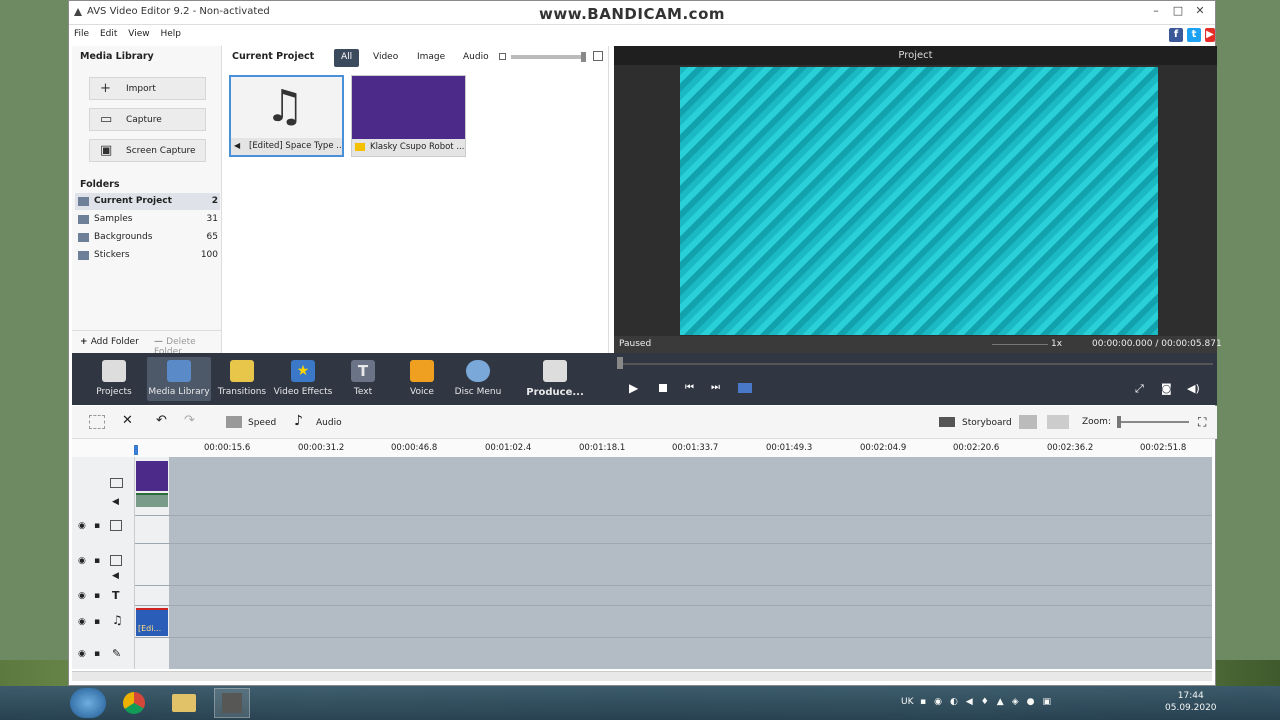 Image resolution: width=1280 pixels, height=720 pixels. What do you see at coordinates (583, 57) in the screenshot?
I see `slider-handle` at bounding box center [583, 57].